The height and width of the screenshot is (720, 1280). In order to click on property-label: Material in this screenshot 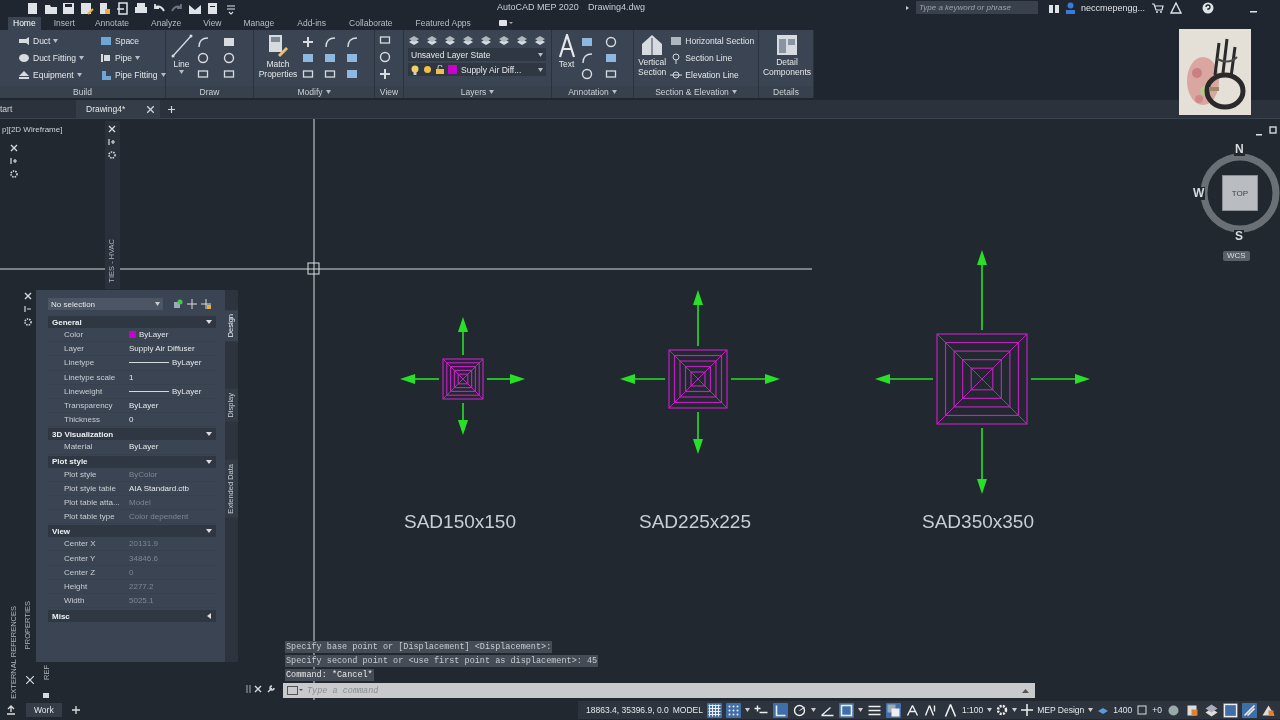, I will do `click(78, 447)`.